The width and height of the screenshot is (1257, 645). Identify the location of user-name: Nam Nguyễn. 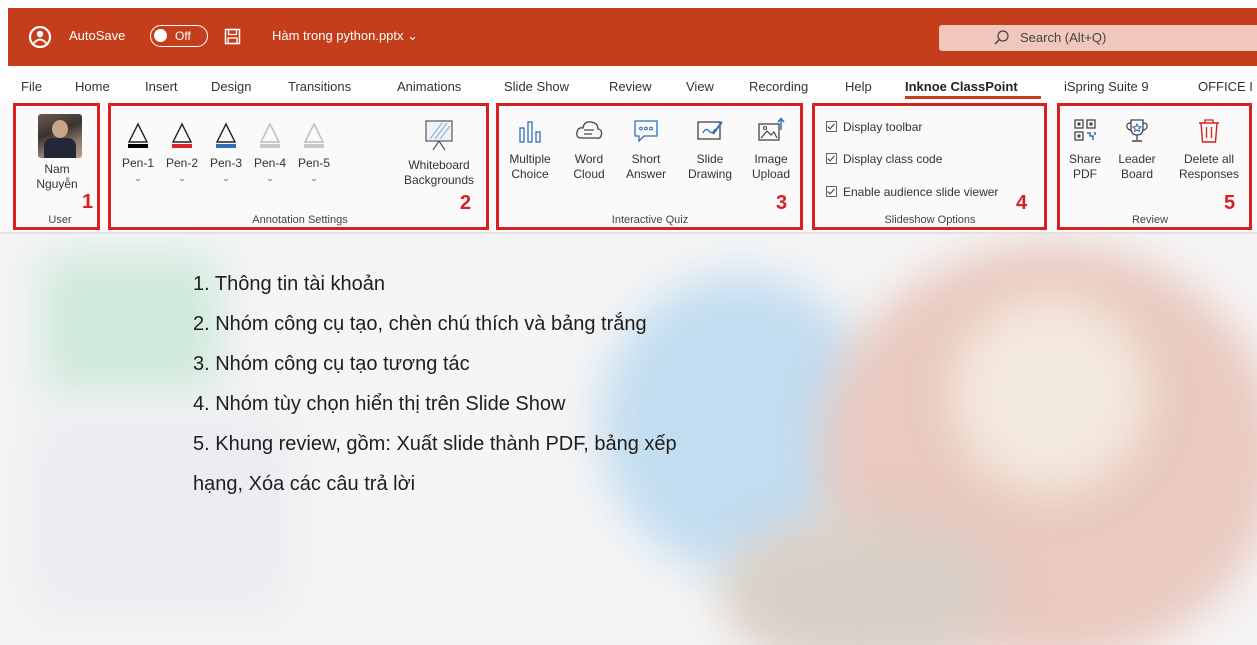
(57, 177).